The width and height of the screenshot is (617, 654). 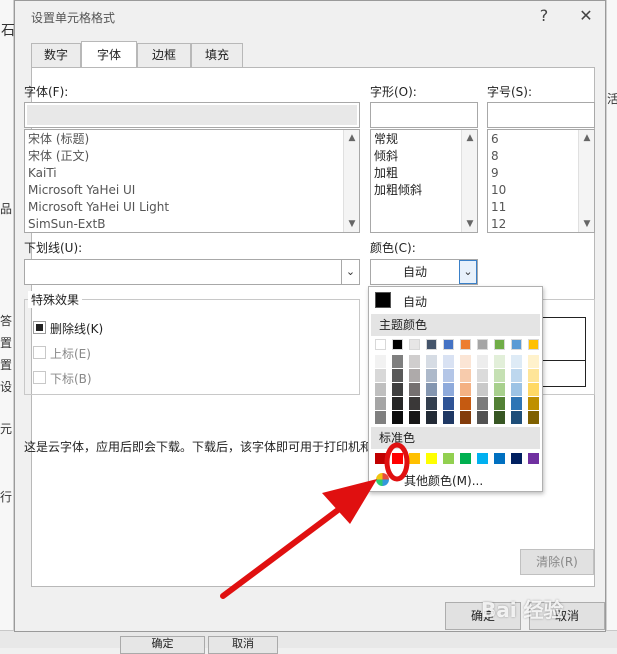 I want to click on tab-number: 数字, so click(x=56, y=55).